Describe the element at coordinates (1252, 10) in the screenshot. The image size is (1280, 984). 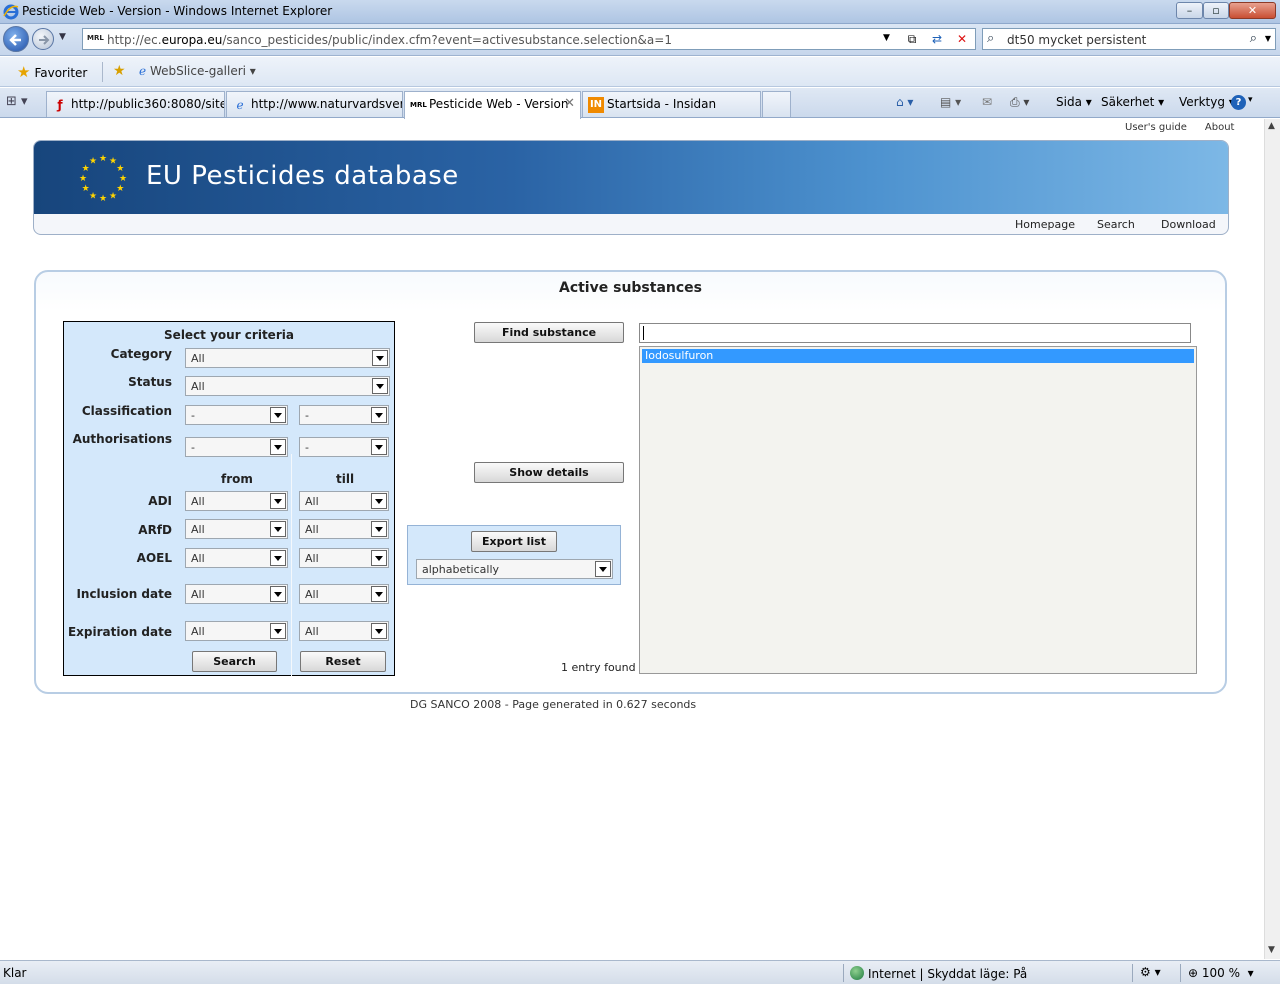
I see `close-window-button: ✕` at that location.